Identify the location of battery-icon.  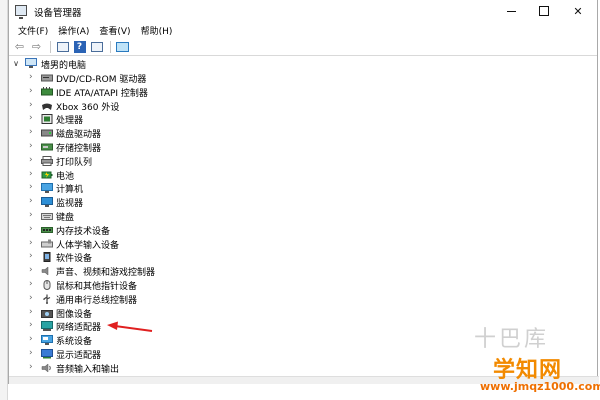
(47, 175).